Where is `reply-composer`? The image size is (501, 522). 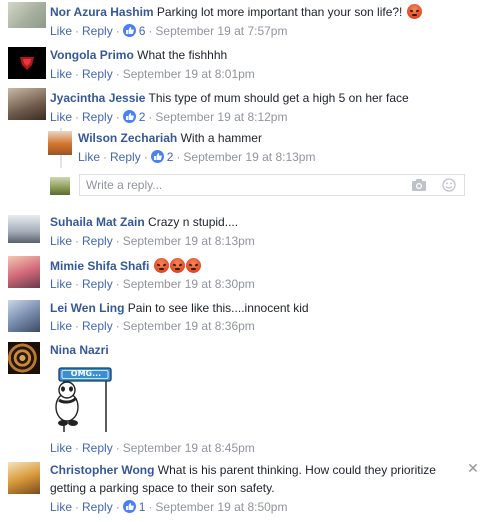
reply-composer is located at coordinates (272, 185).